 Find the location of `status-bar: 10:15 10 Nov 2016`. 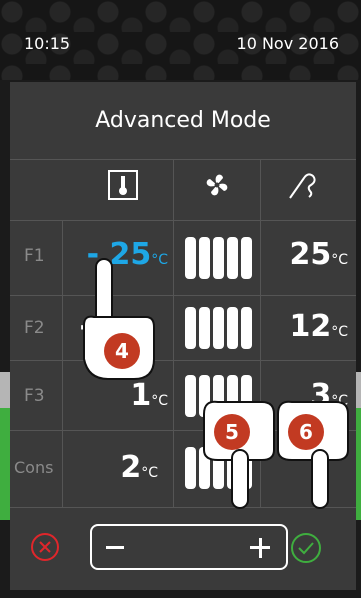

status-bar: 10:15 10 Nov 2016 is located at coordinates (180, 40).